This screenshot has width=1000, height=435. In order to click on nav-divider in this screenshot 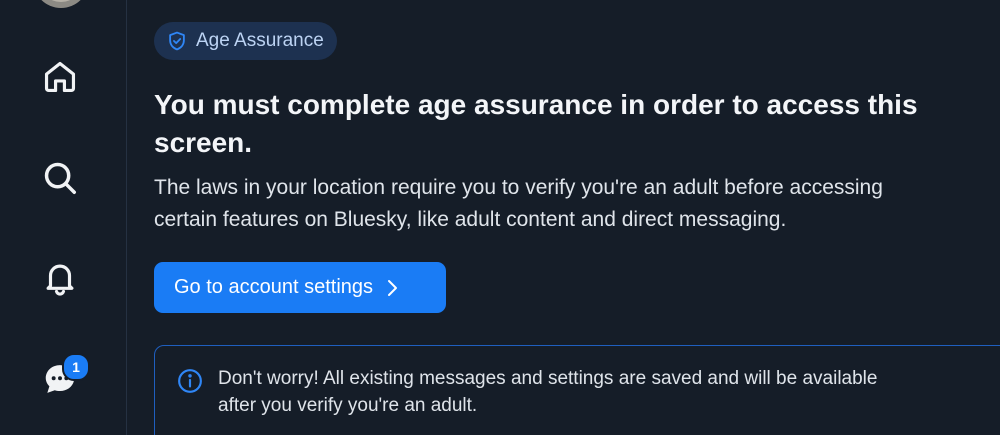, I will do `click(126, 217)`.